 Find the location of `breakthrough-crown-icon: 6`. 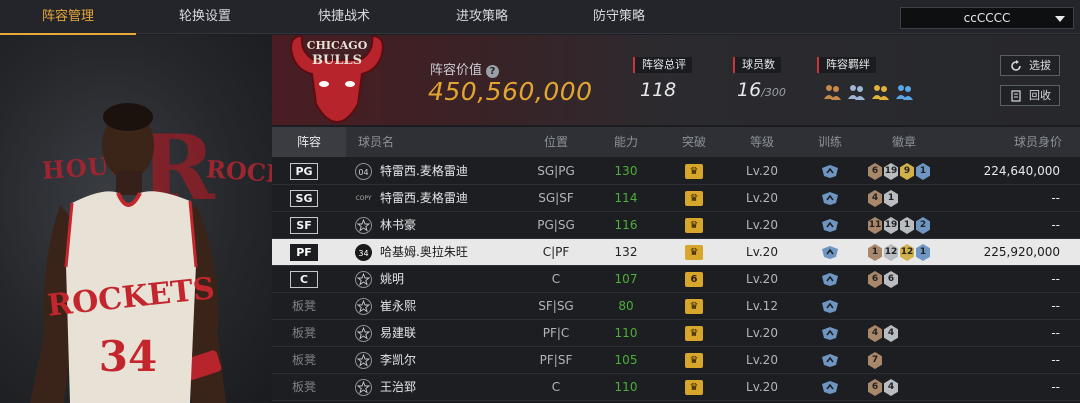

breakthrough-crown-icon: 6 is located at coordinates (694, 279).